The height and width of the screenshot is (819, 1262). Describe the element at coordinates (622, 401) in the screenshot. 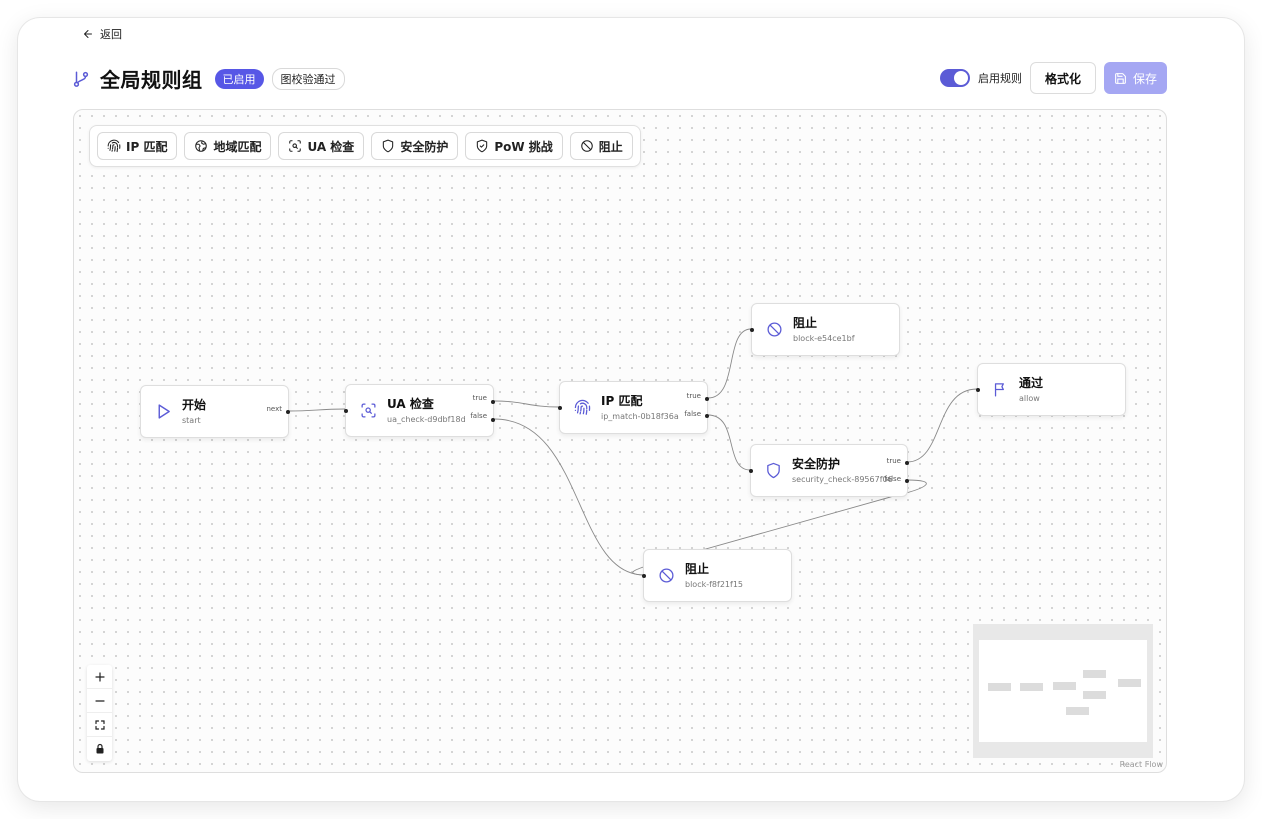

I see `node-label: IP 匹配` at that location.